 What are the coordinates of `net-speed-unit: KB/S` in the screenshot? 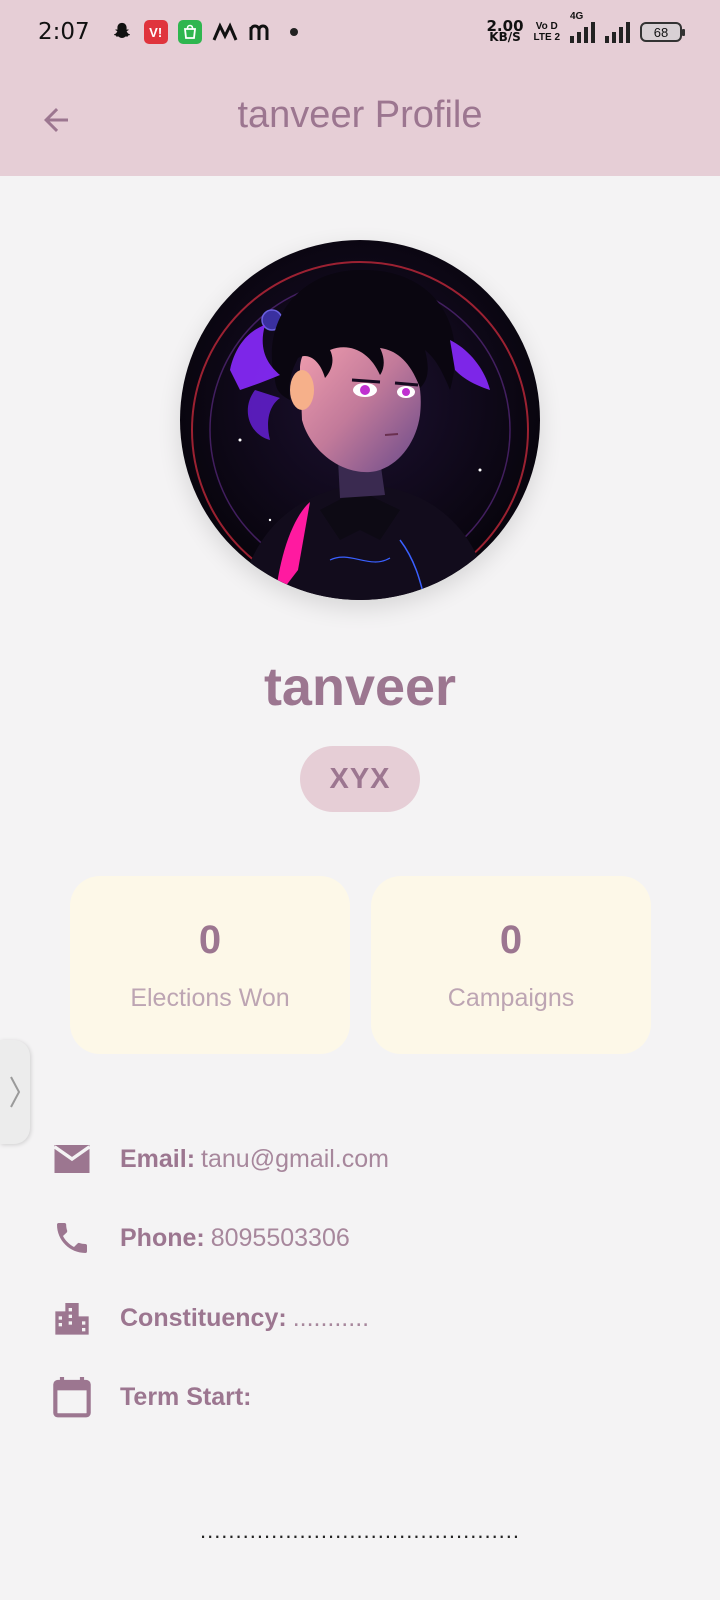 It's located at (505, 37).